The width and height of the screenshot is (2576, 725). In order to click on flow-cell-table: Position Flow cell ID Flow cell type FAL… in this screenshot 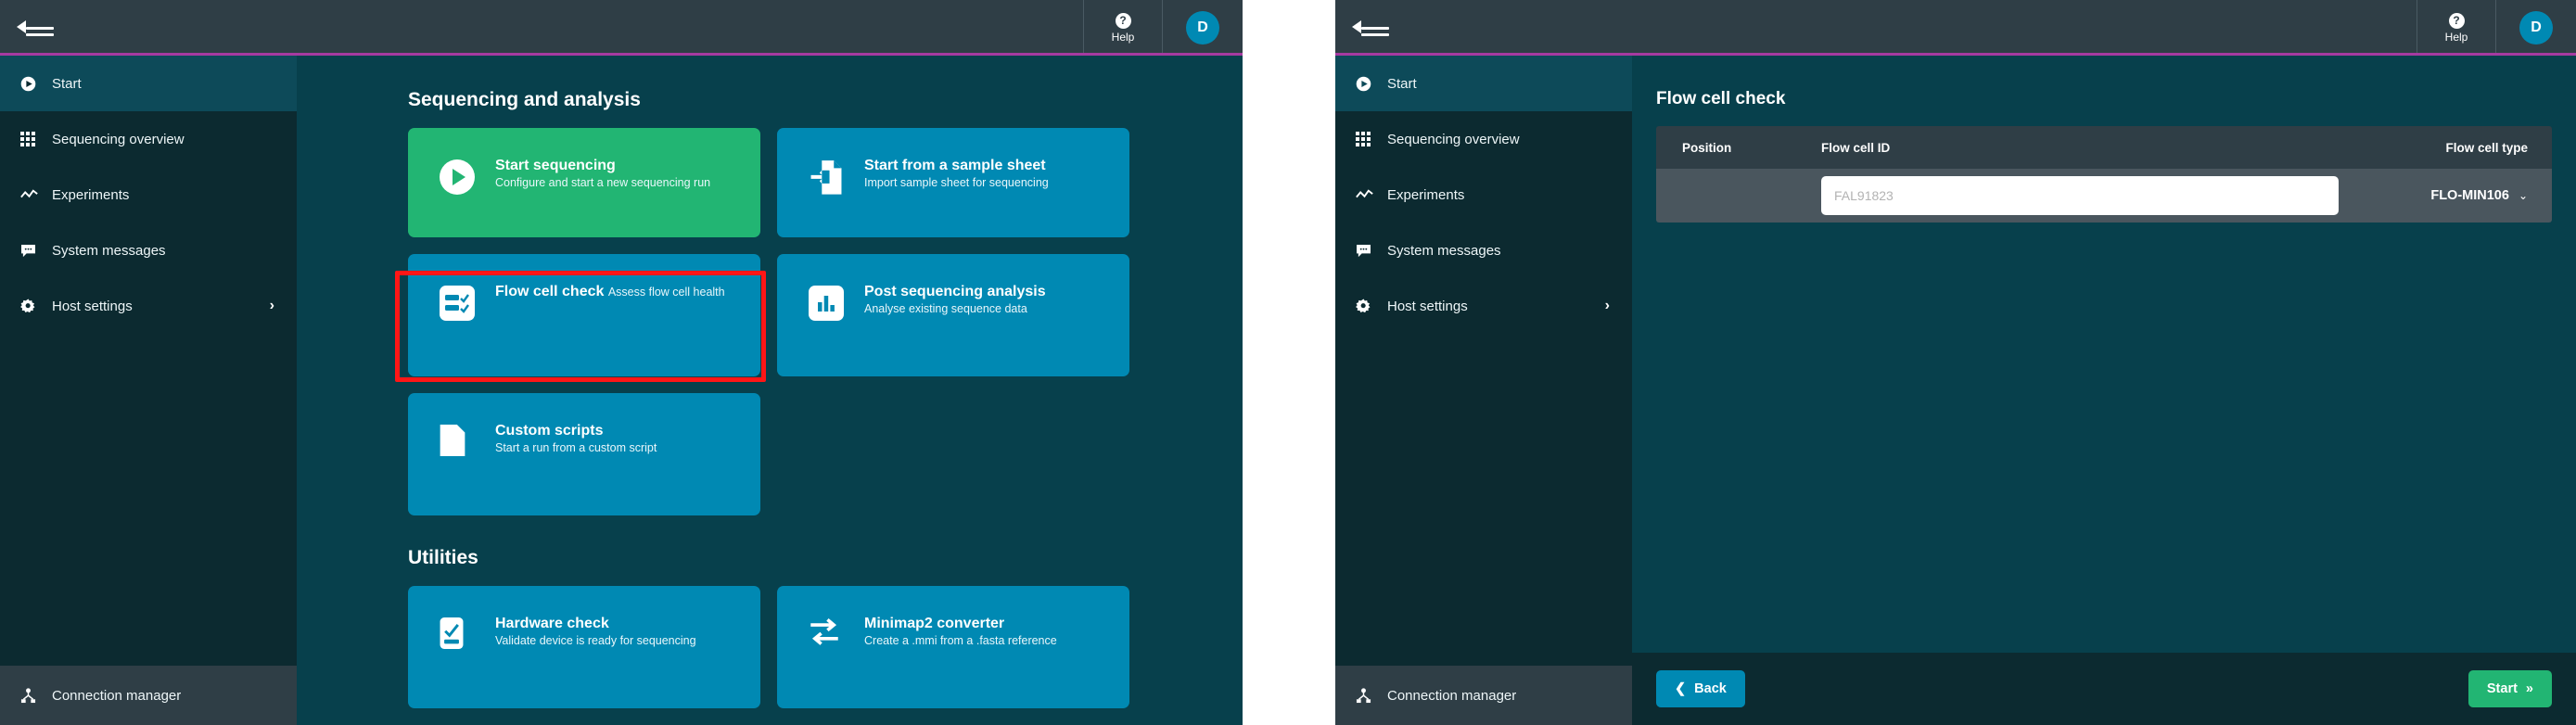, I will do `click(2104, 174)`.